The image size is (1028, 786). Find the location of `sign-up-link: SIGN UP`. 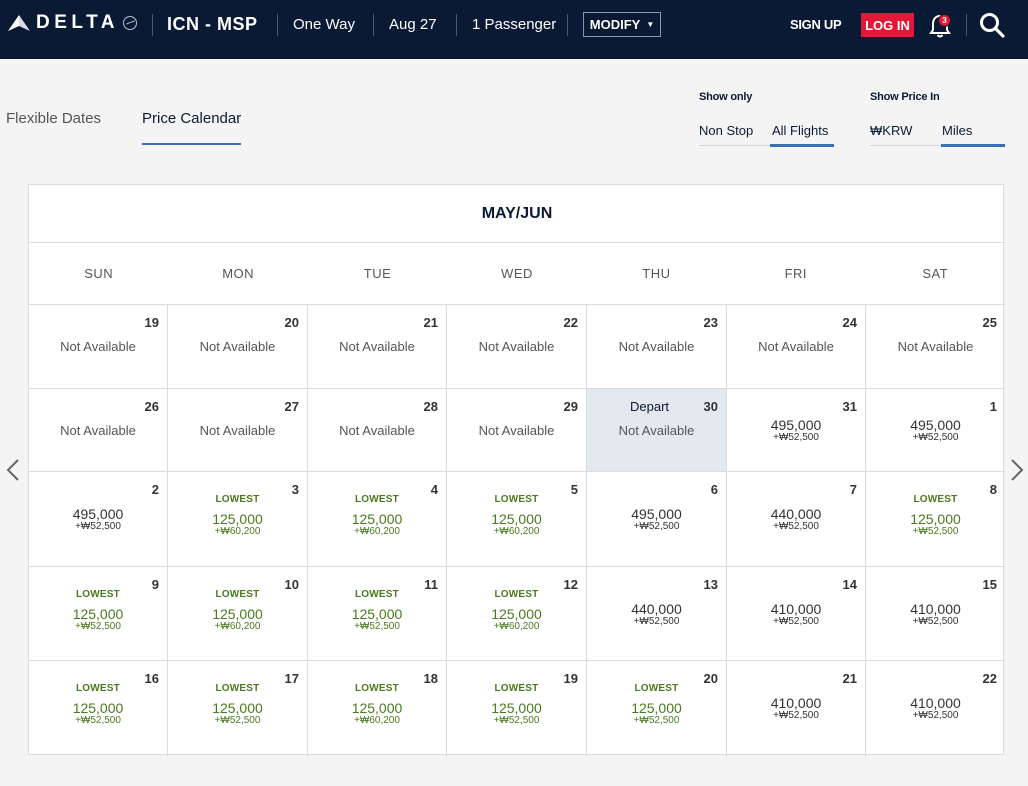

sign-up-link: SIGN UP is located at coordinates (816, 24).